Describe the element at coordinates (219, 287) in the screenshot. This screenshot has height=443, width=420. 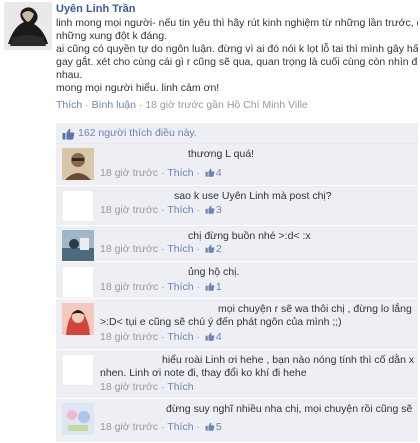
I see `comment-like-count: 1` at that location.